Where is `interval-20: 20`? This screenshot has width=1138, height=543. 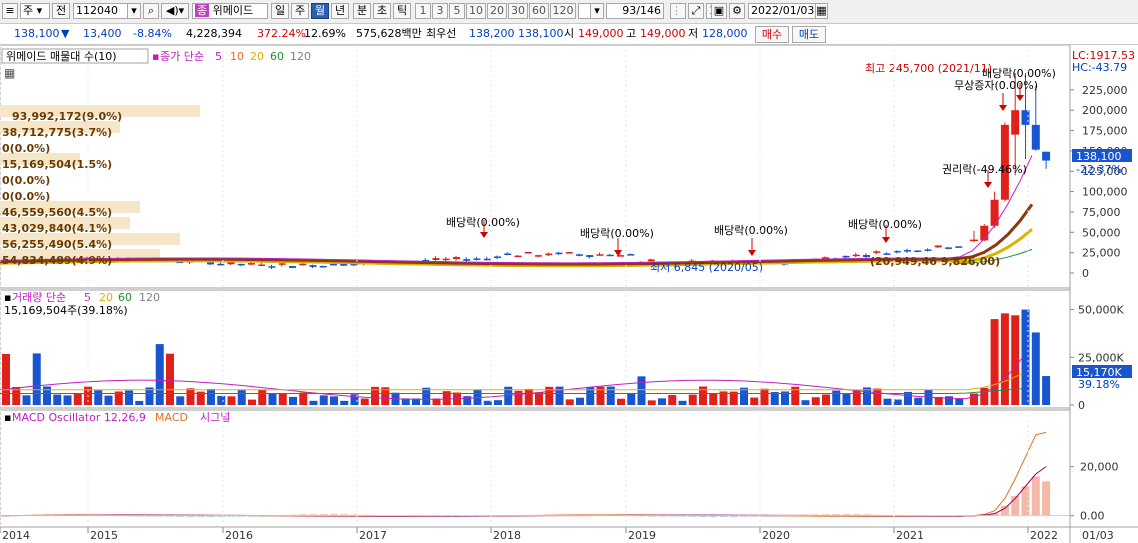 interval-20: 20 is located at coordinates (497, 11).